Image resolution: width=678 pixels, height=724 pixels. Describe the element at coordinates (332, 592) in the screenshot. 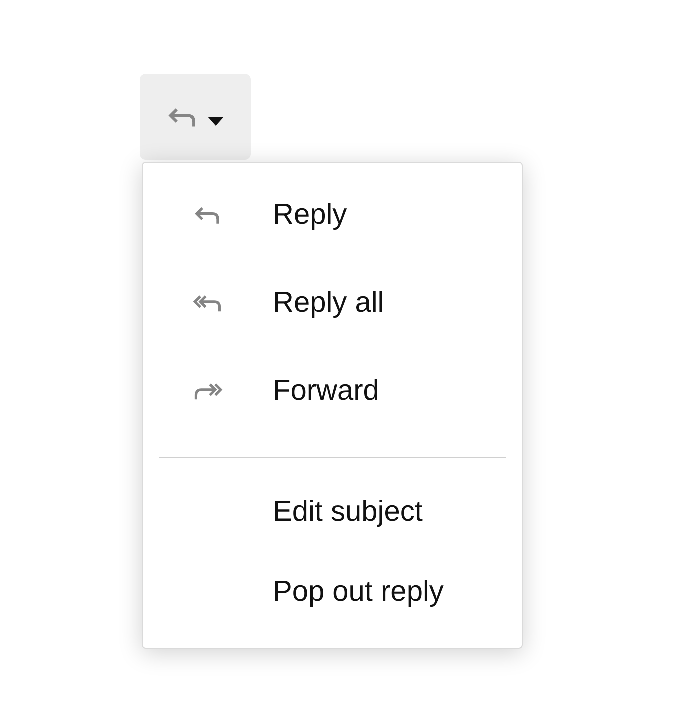

I see `menu-item: Pop out reply` at that location.